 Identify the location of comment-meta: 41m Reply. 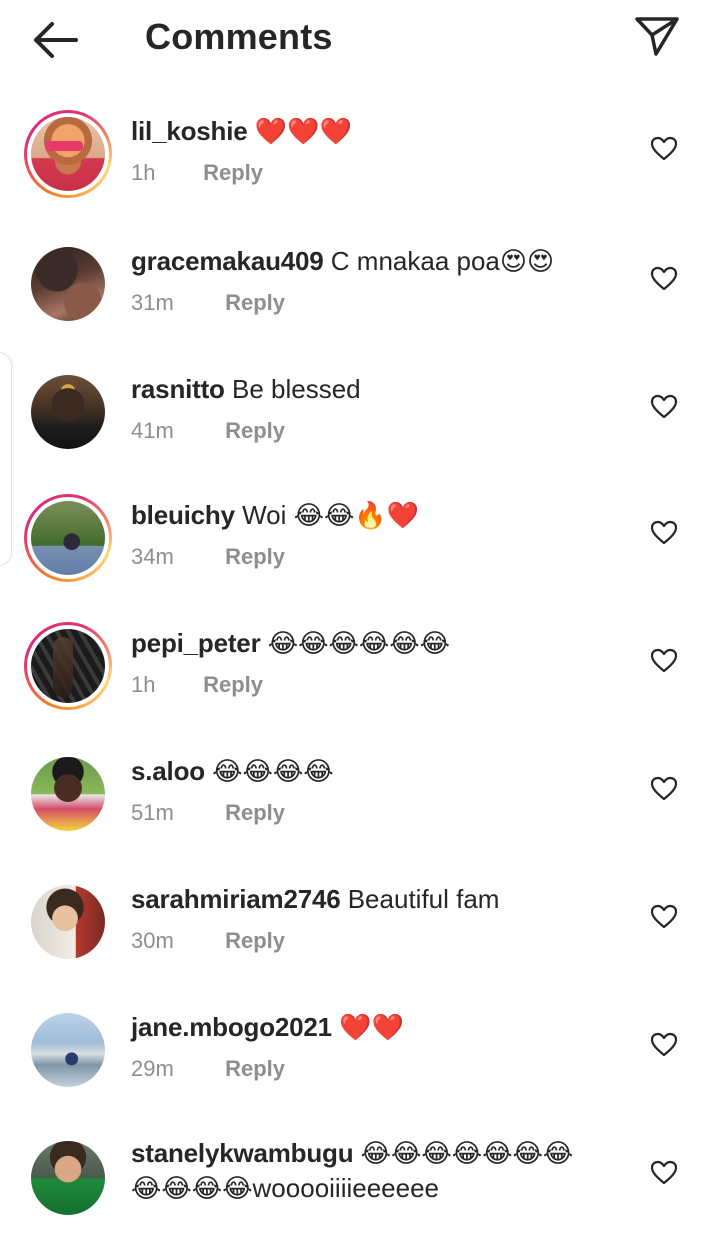
(208, 431).